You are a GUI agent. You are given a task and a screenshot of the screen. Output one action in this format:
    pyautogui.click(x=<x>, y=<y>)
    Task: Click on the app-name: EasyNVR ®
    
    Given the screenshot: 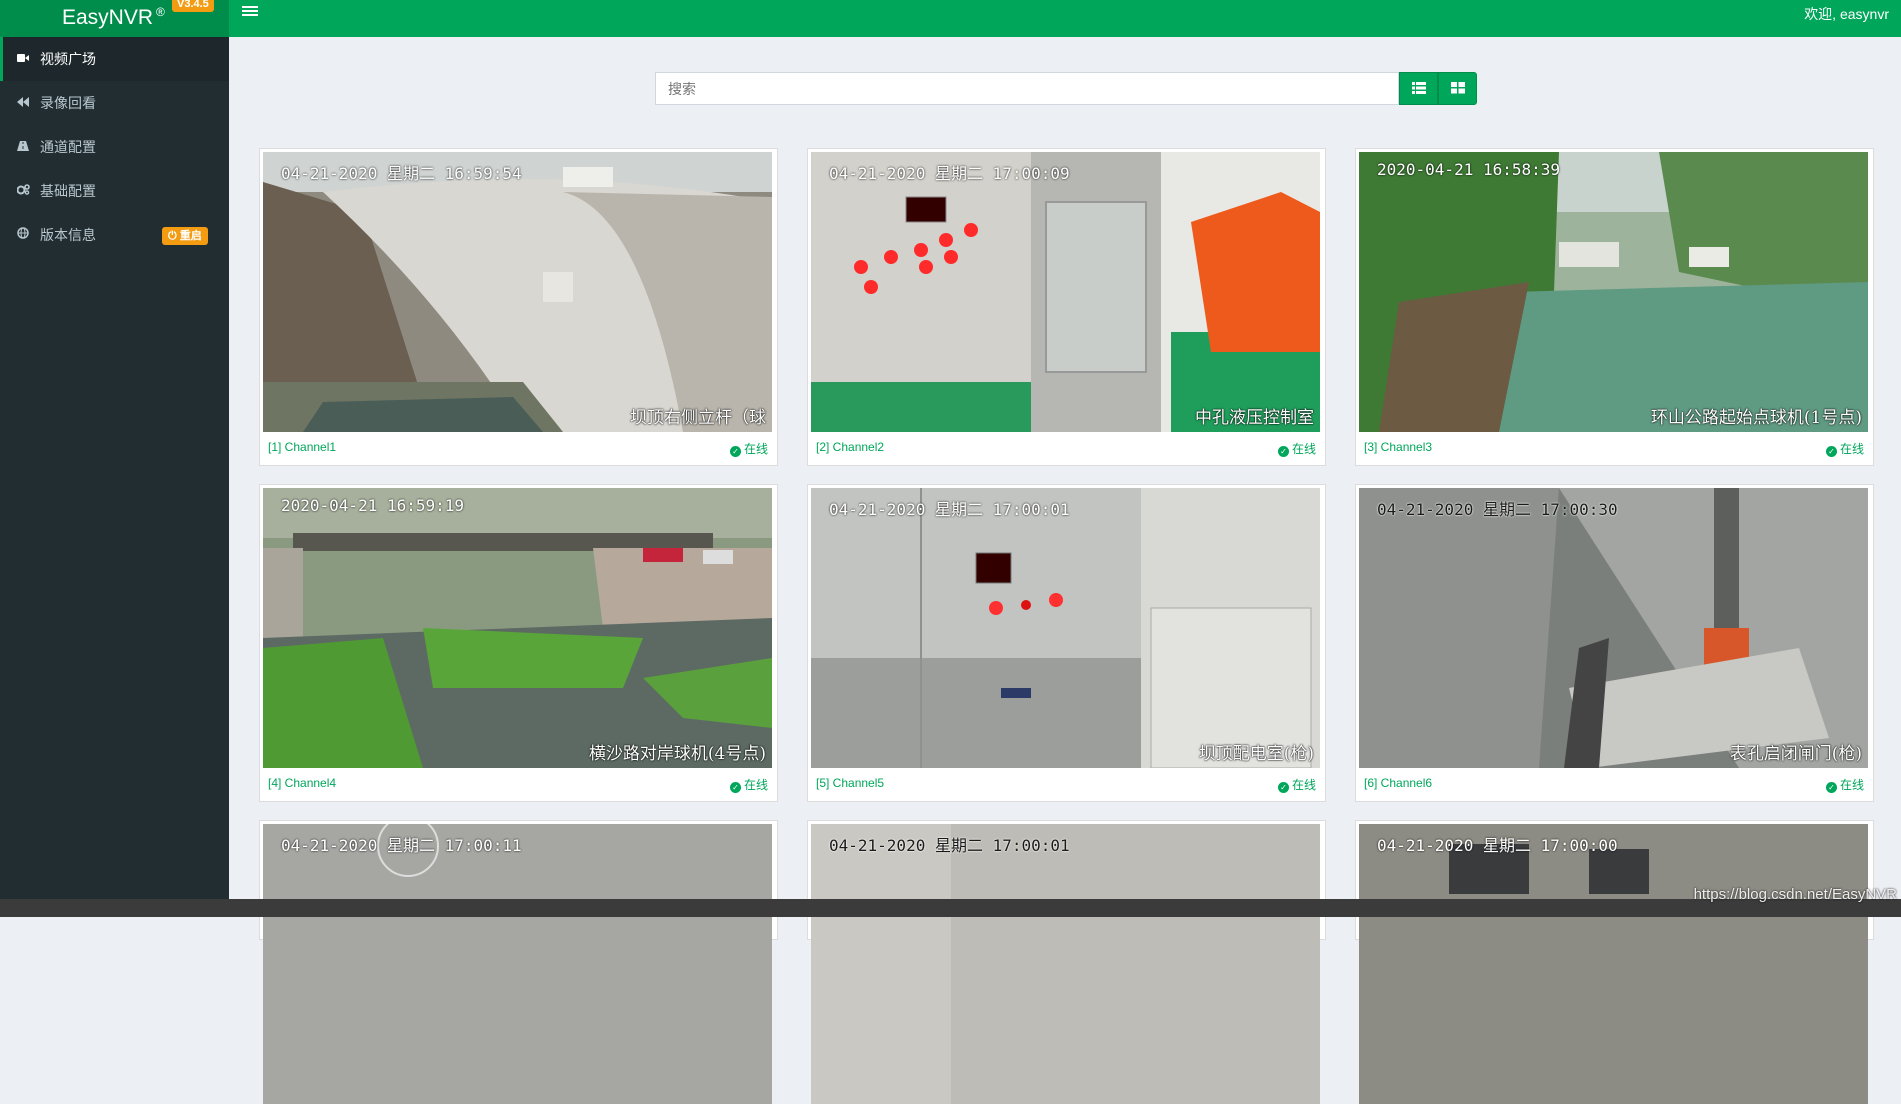 What is the action you would take?
    pyautogui.click(x=113, y=17)
    